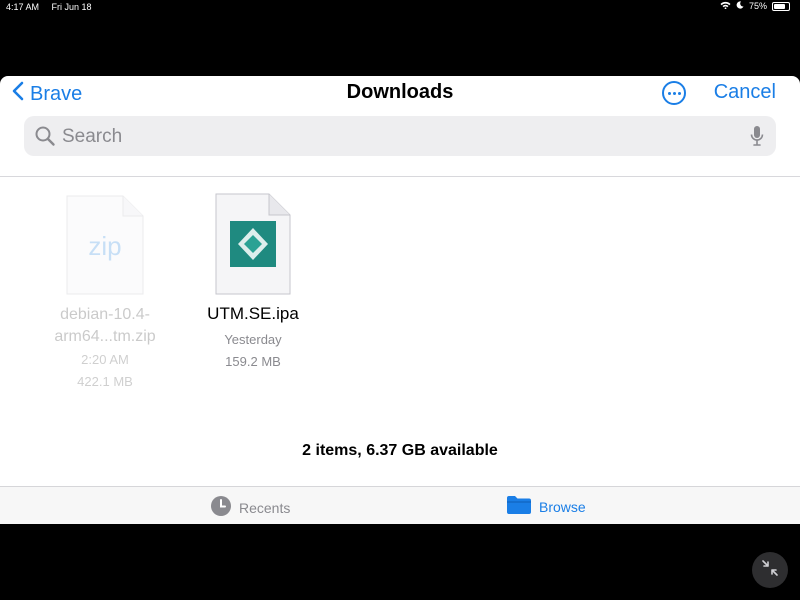  I want to click on status-time: 4:17 AM, so click(23, 7).